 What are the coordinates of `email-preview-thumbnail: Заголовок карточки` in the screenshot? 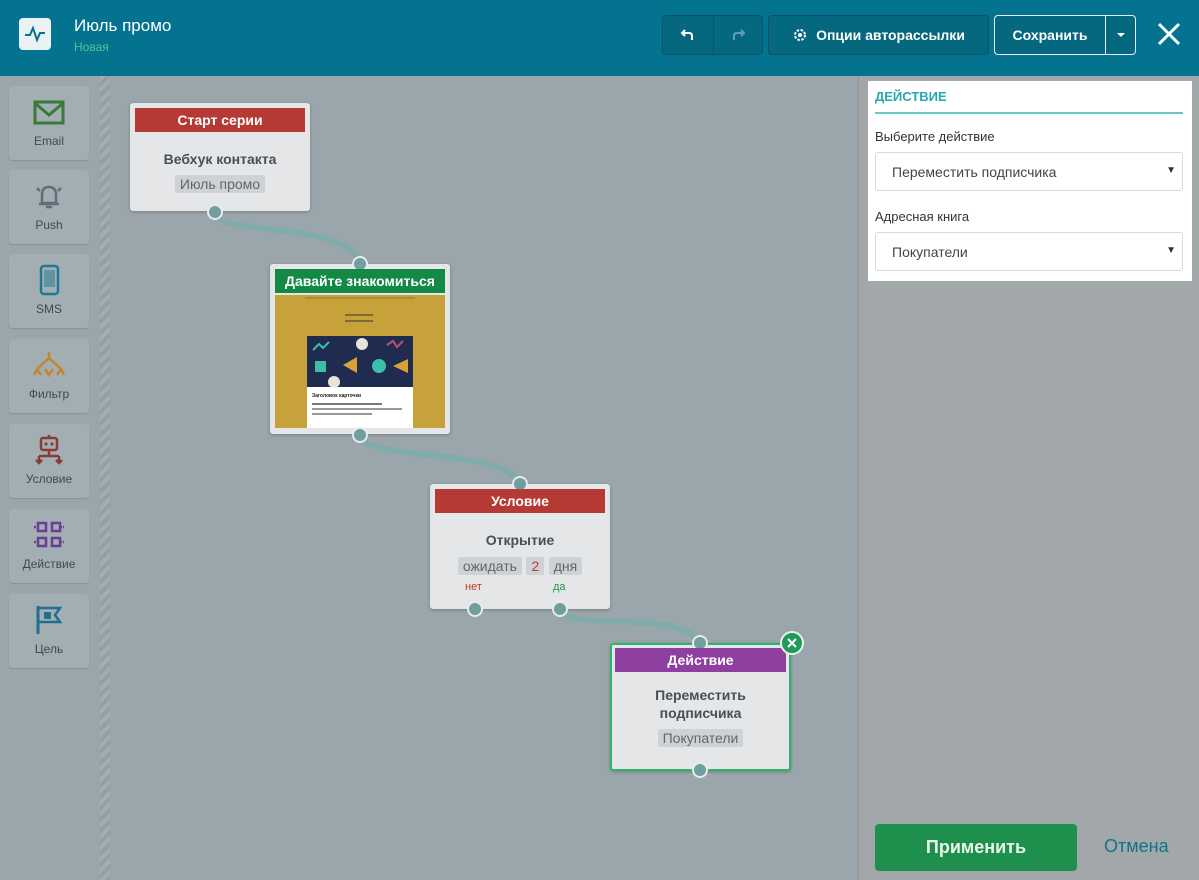 It's located at (360, 361).